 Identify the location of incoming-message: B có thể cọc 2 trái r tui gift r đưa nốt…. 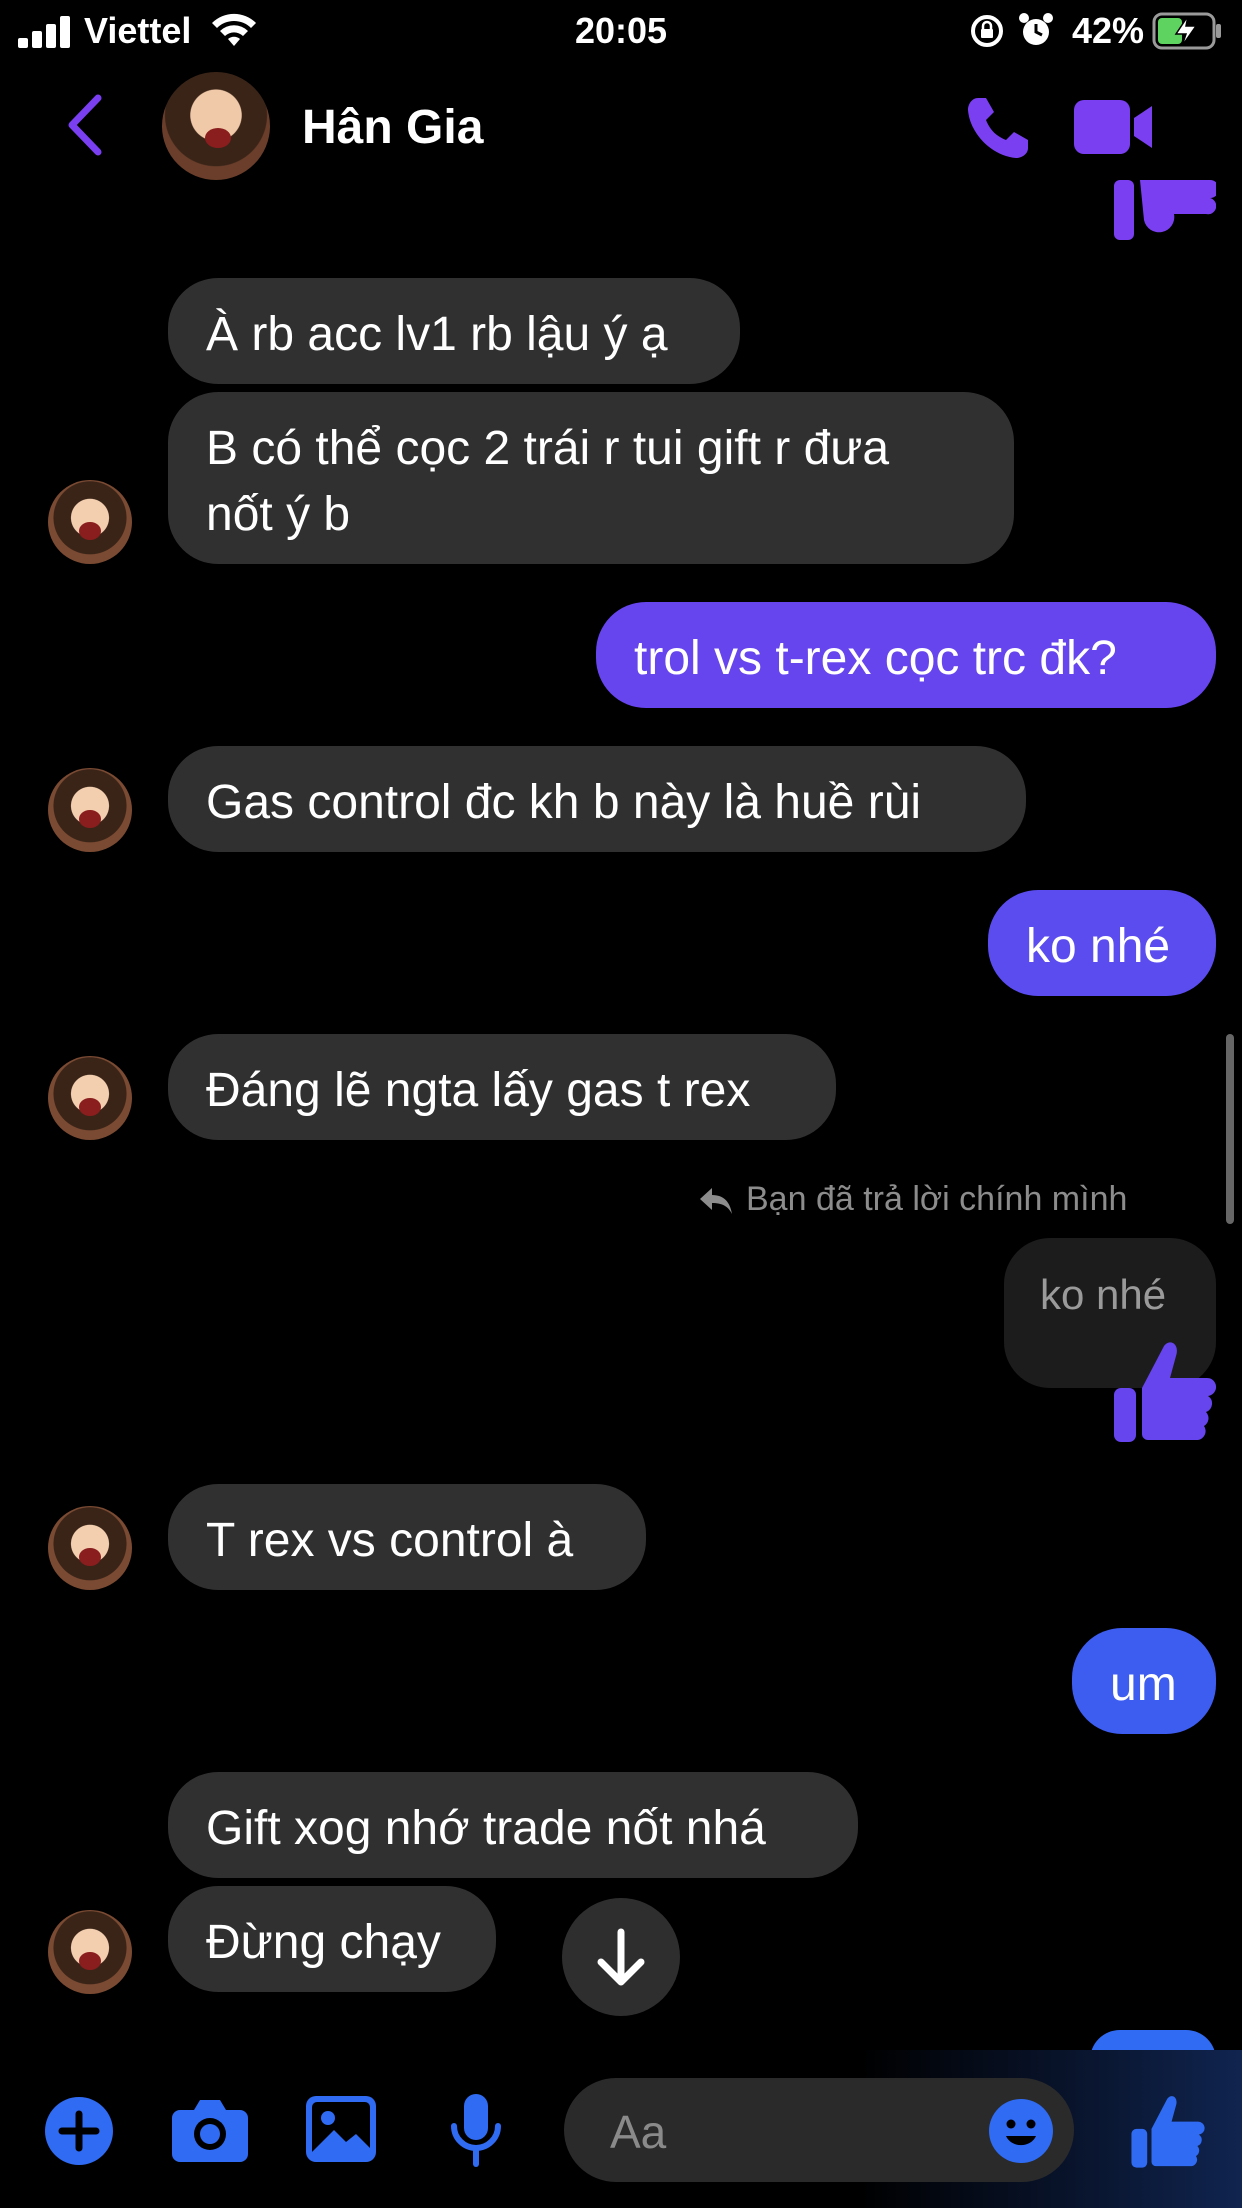
(591, 478).